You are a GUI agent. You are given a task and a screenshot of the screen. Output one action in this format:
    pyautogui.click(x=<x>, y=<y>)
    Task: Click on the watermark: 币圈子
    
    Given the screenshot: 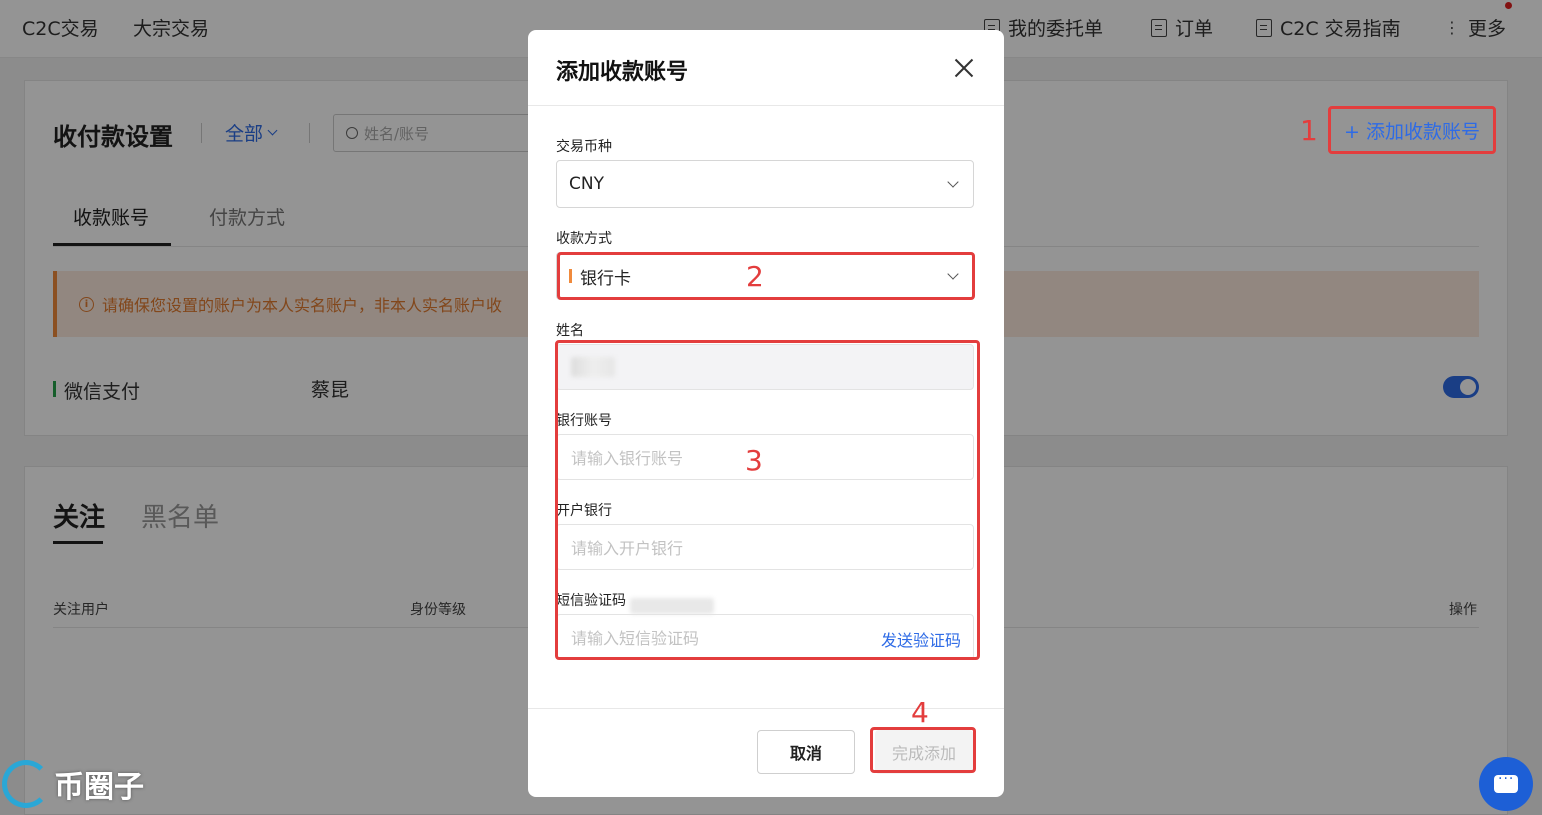 What is the action you would take?
    pyautogui.click(x=73, y=784)
    